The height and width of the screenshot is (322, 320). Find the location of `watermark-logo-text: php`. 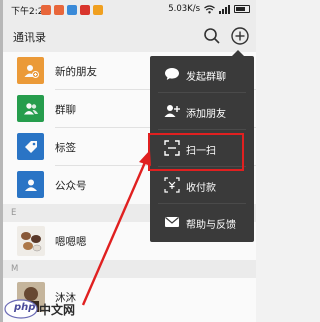

watermark-logo-text: php is located at coordinates (25, 307).